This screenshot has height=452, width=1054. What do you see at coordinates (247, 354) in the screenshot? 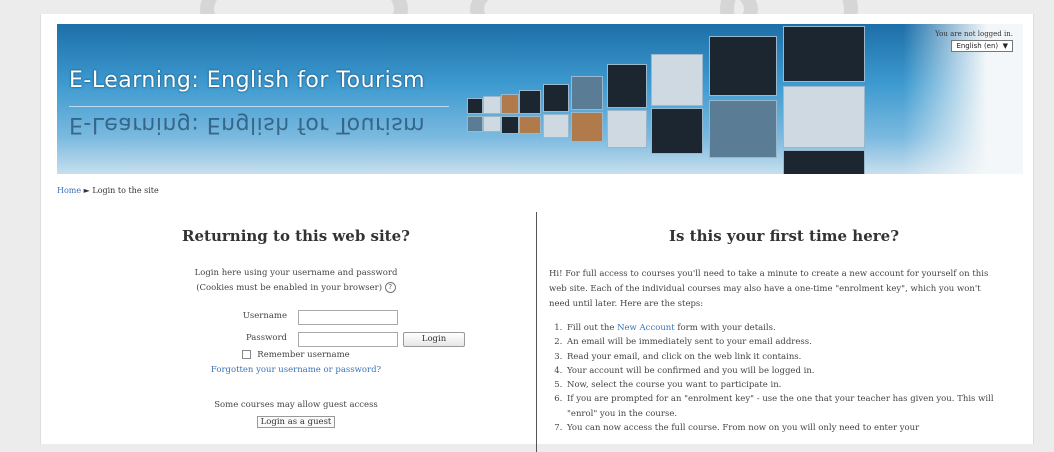
I see `remember-checkbox` at bounding box center [247, 354].